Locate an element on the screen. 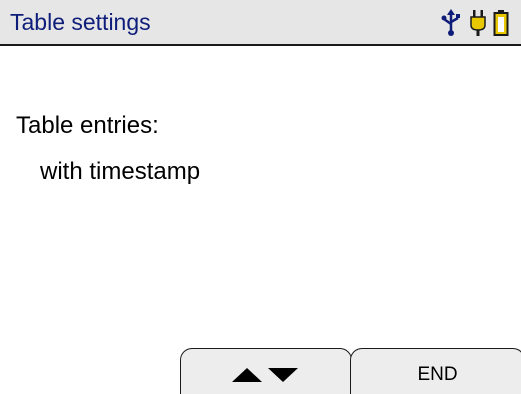 This screenshot has width=521, height=394. usb-icon is located at coordinates (450, 22).